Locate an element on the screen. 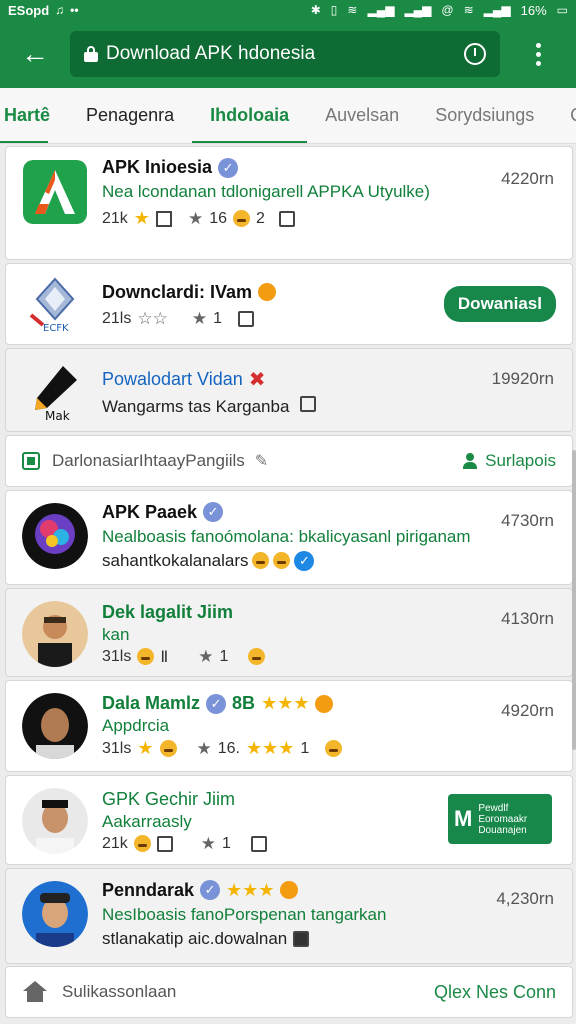 Image resolution: width=576 pixels, height=1024 pixels. close-x-icon: ✖ is located at coordinates (257, 380).